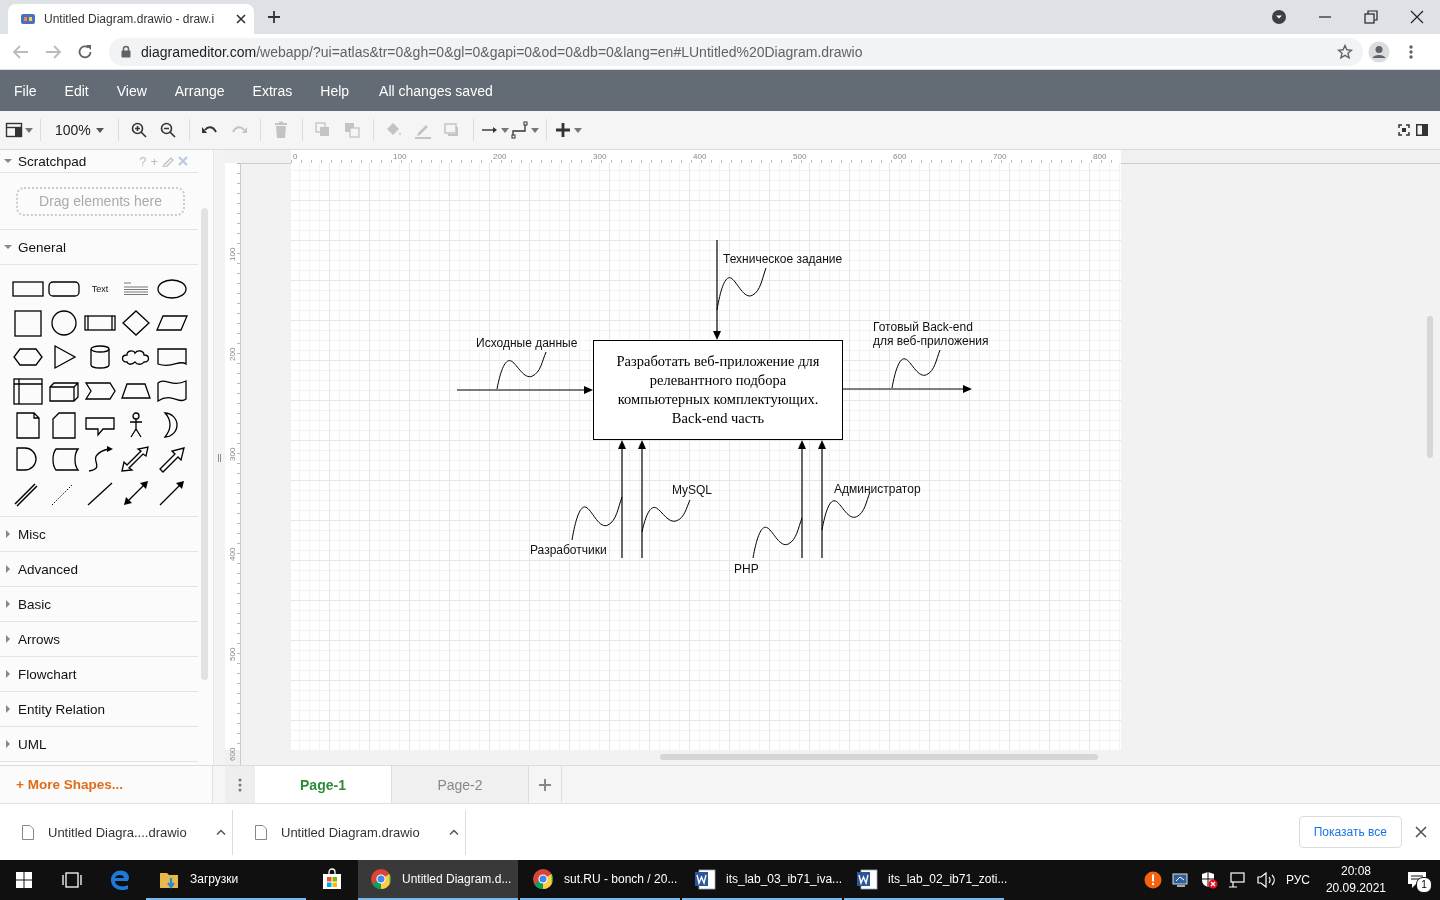 The width and height of the screenshot is (1440, 900). I want to click on arrow-label: PHP, so click(746, 569).